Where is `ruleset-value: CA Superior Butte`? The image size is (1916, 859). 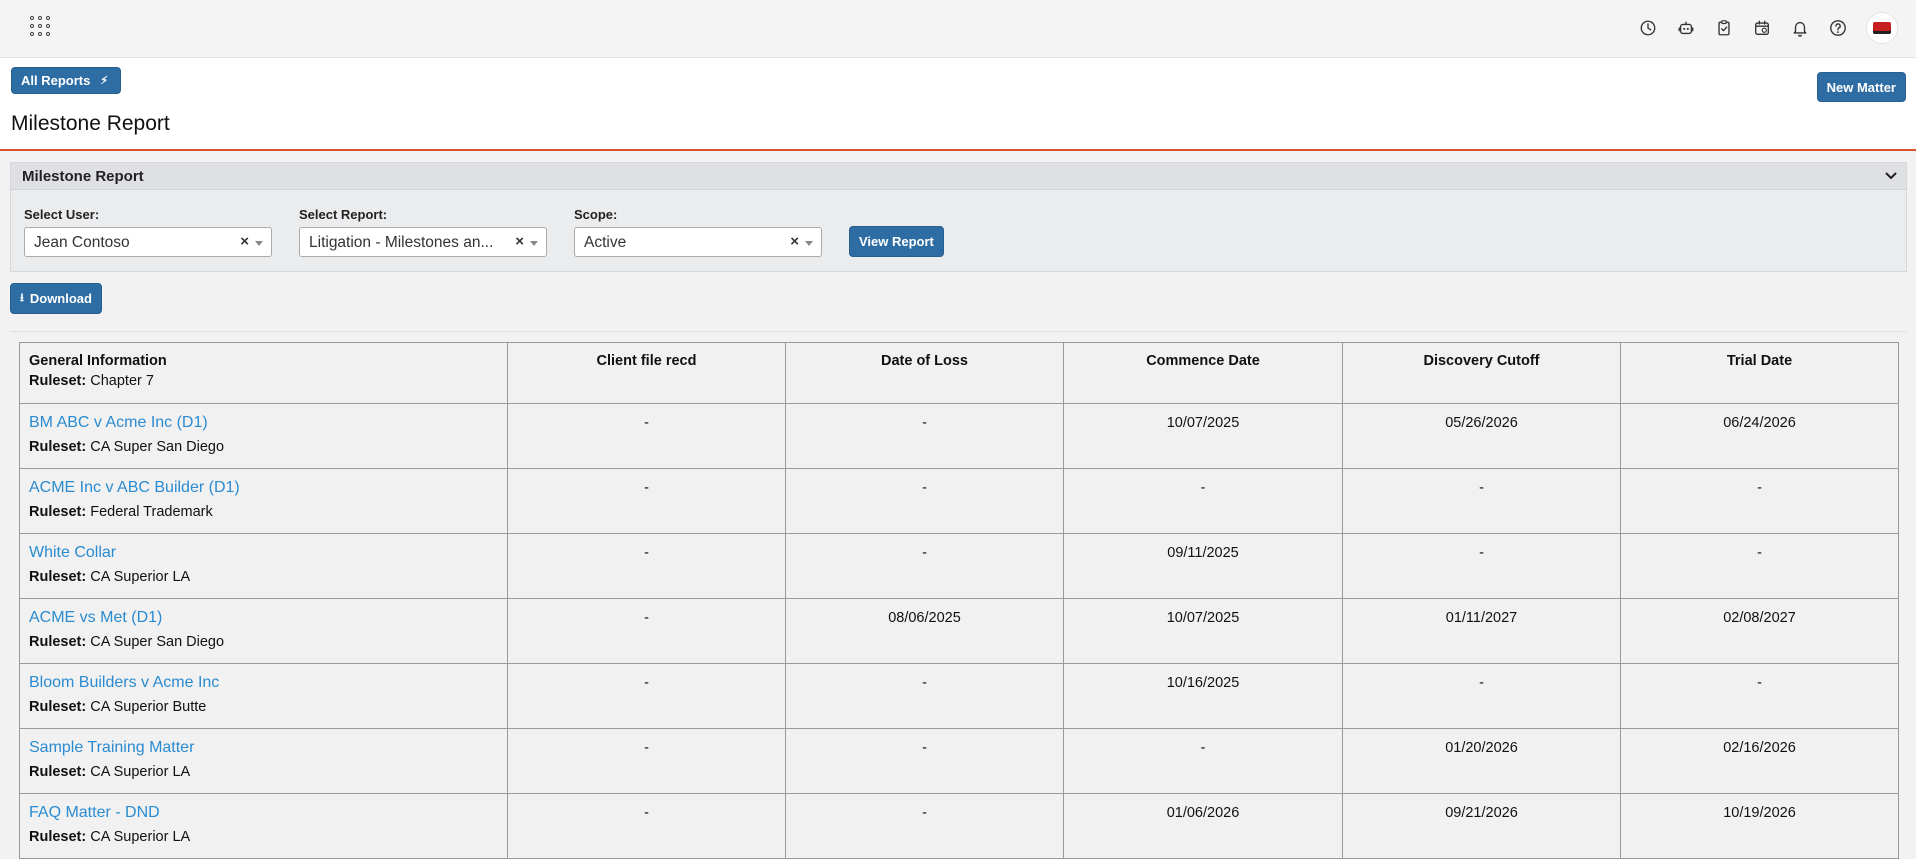
ruleset-value: CA Superior Butte is located at coordinates (148, 707).